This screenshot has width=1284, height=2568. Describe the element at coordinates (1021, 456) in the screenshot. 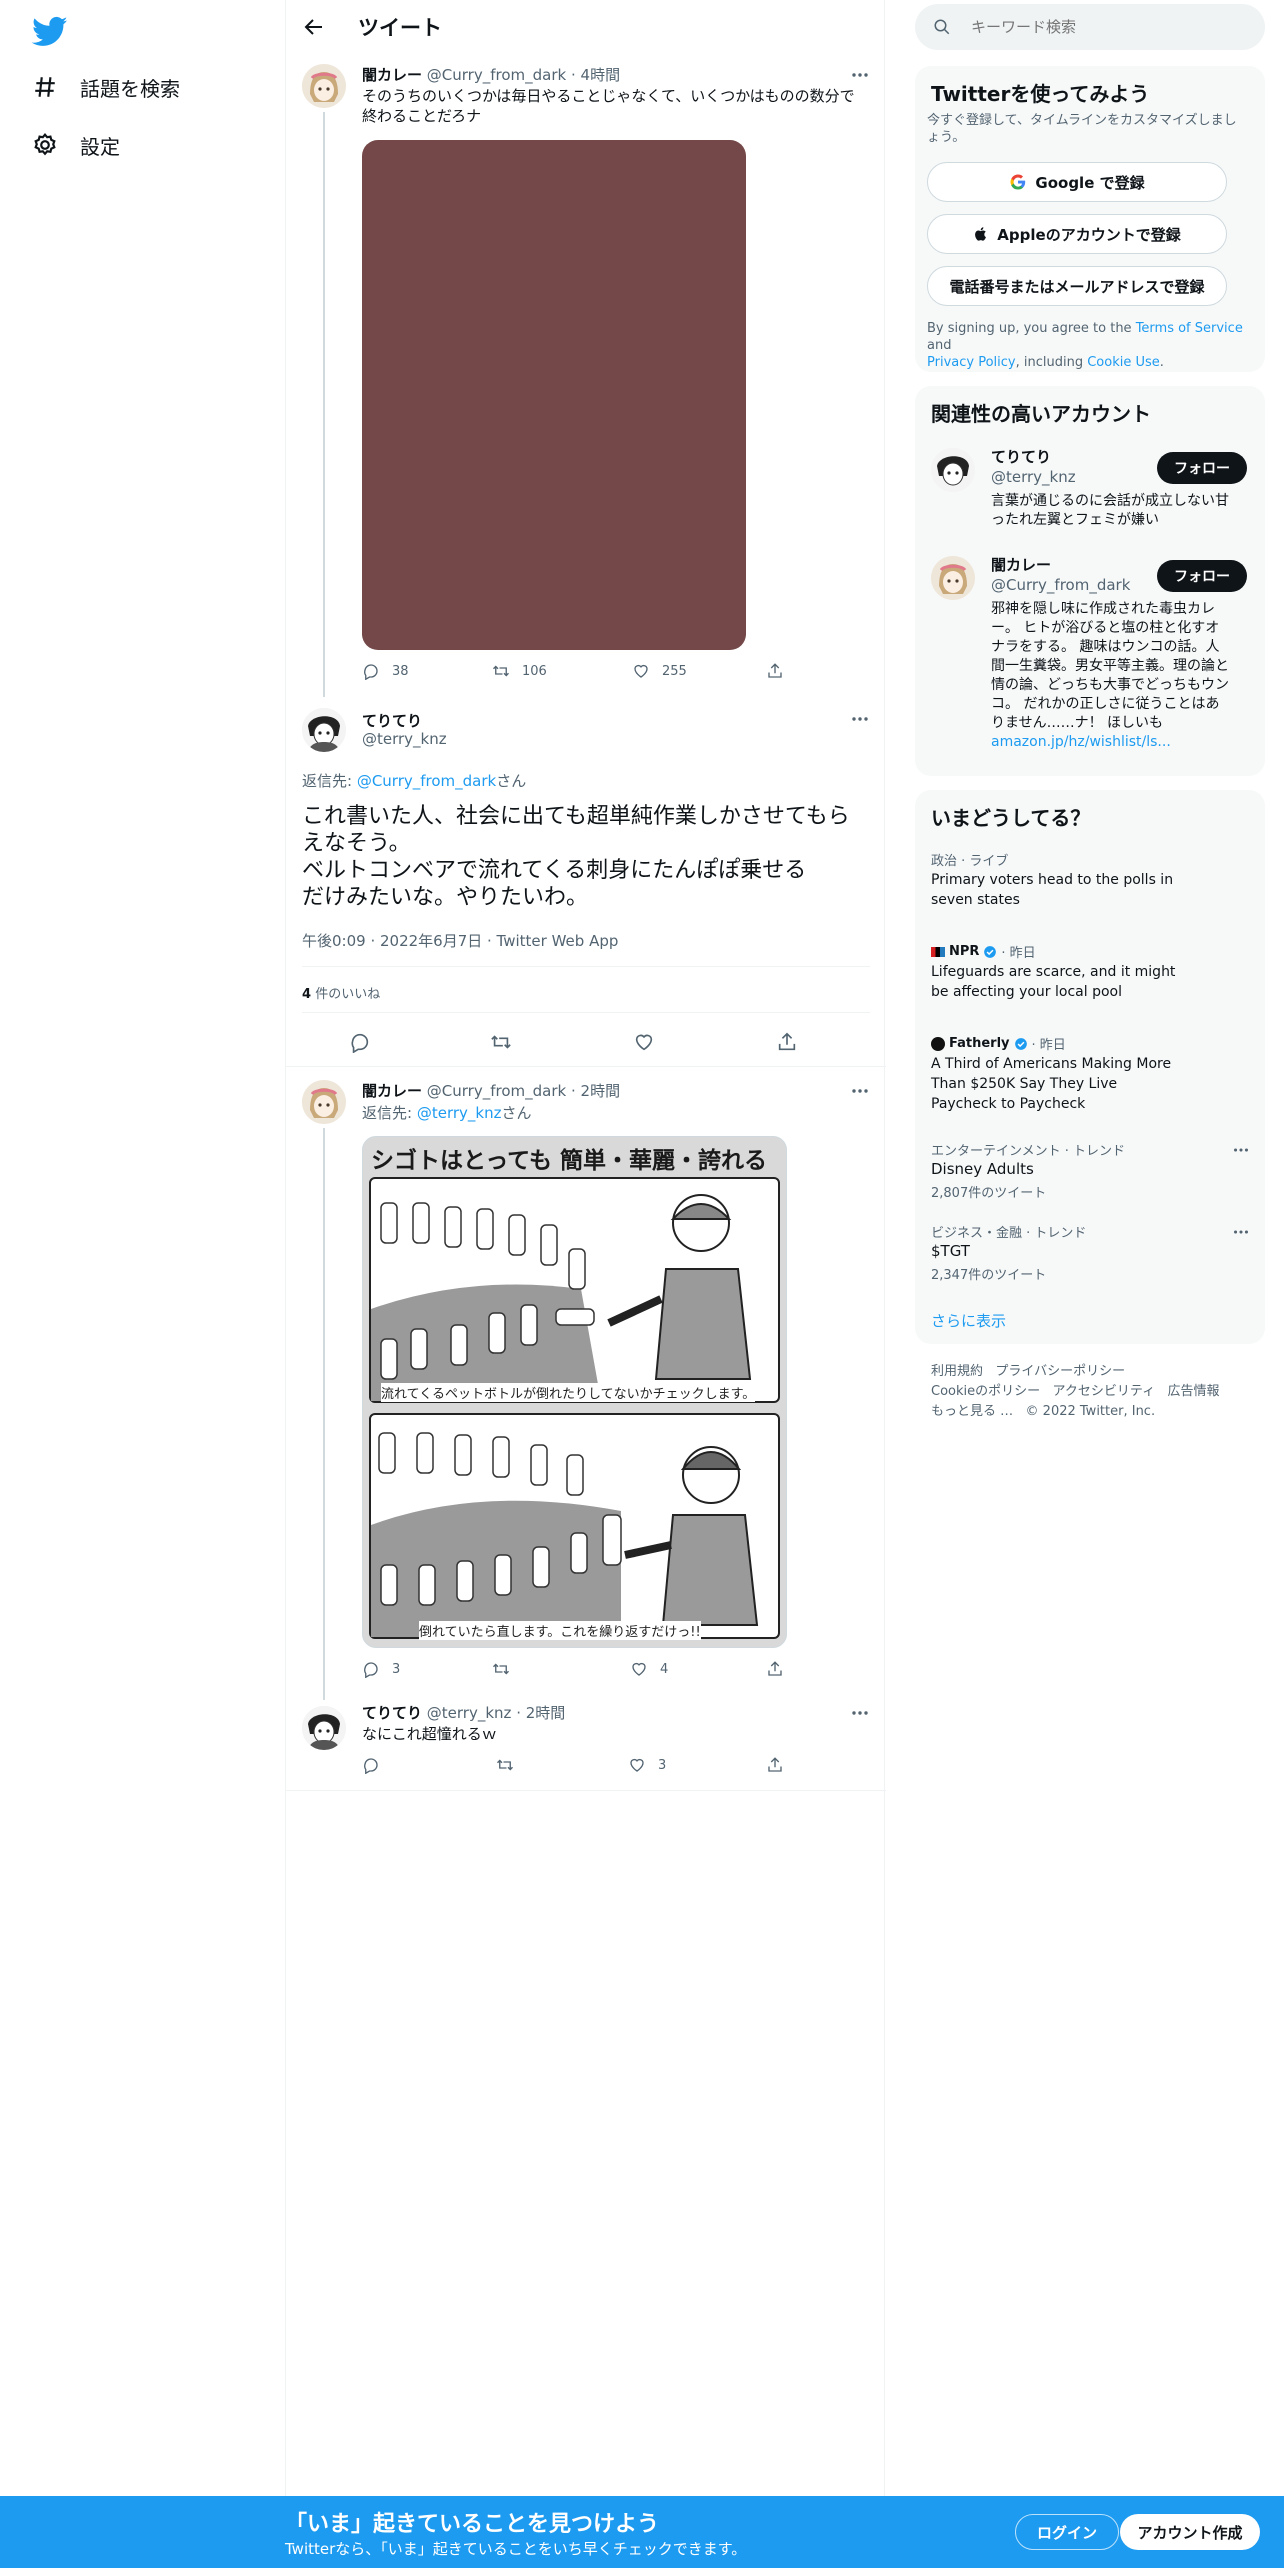

I see `account-name: てりてり` at that location.